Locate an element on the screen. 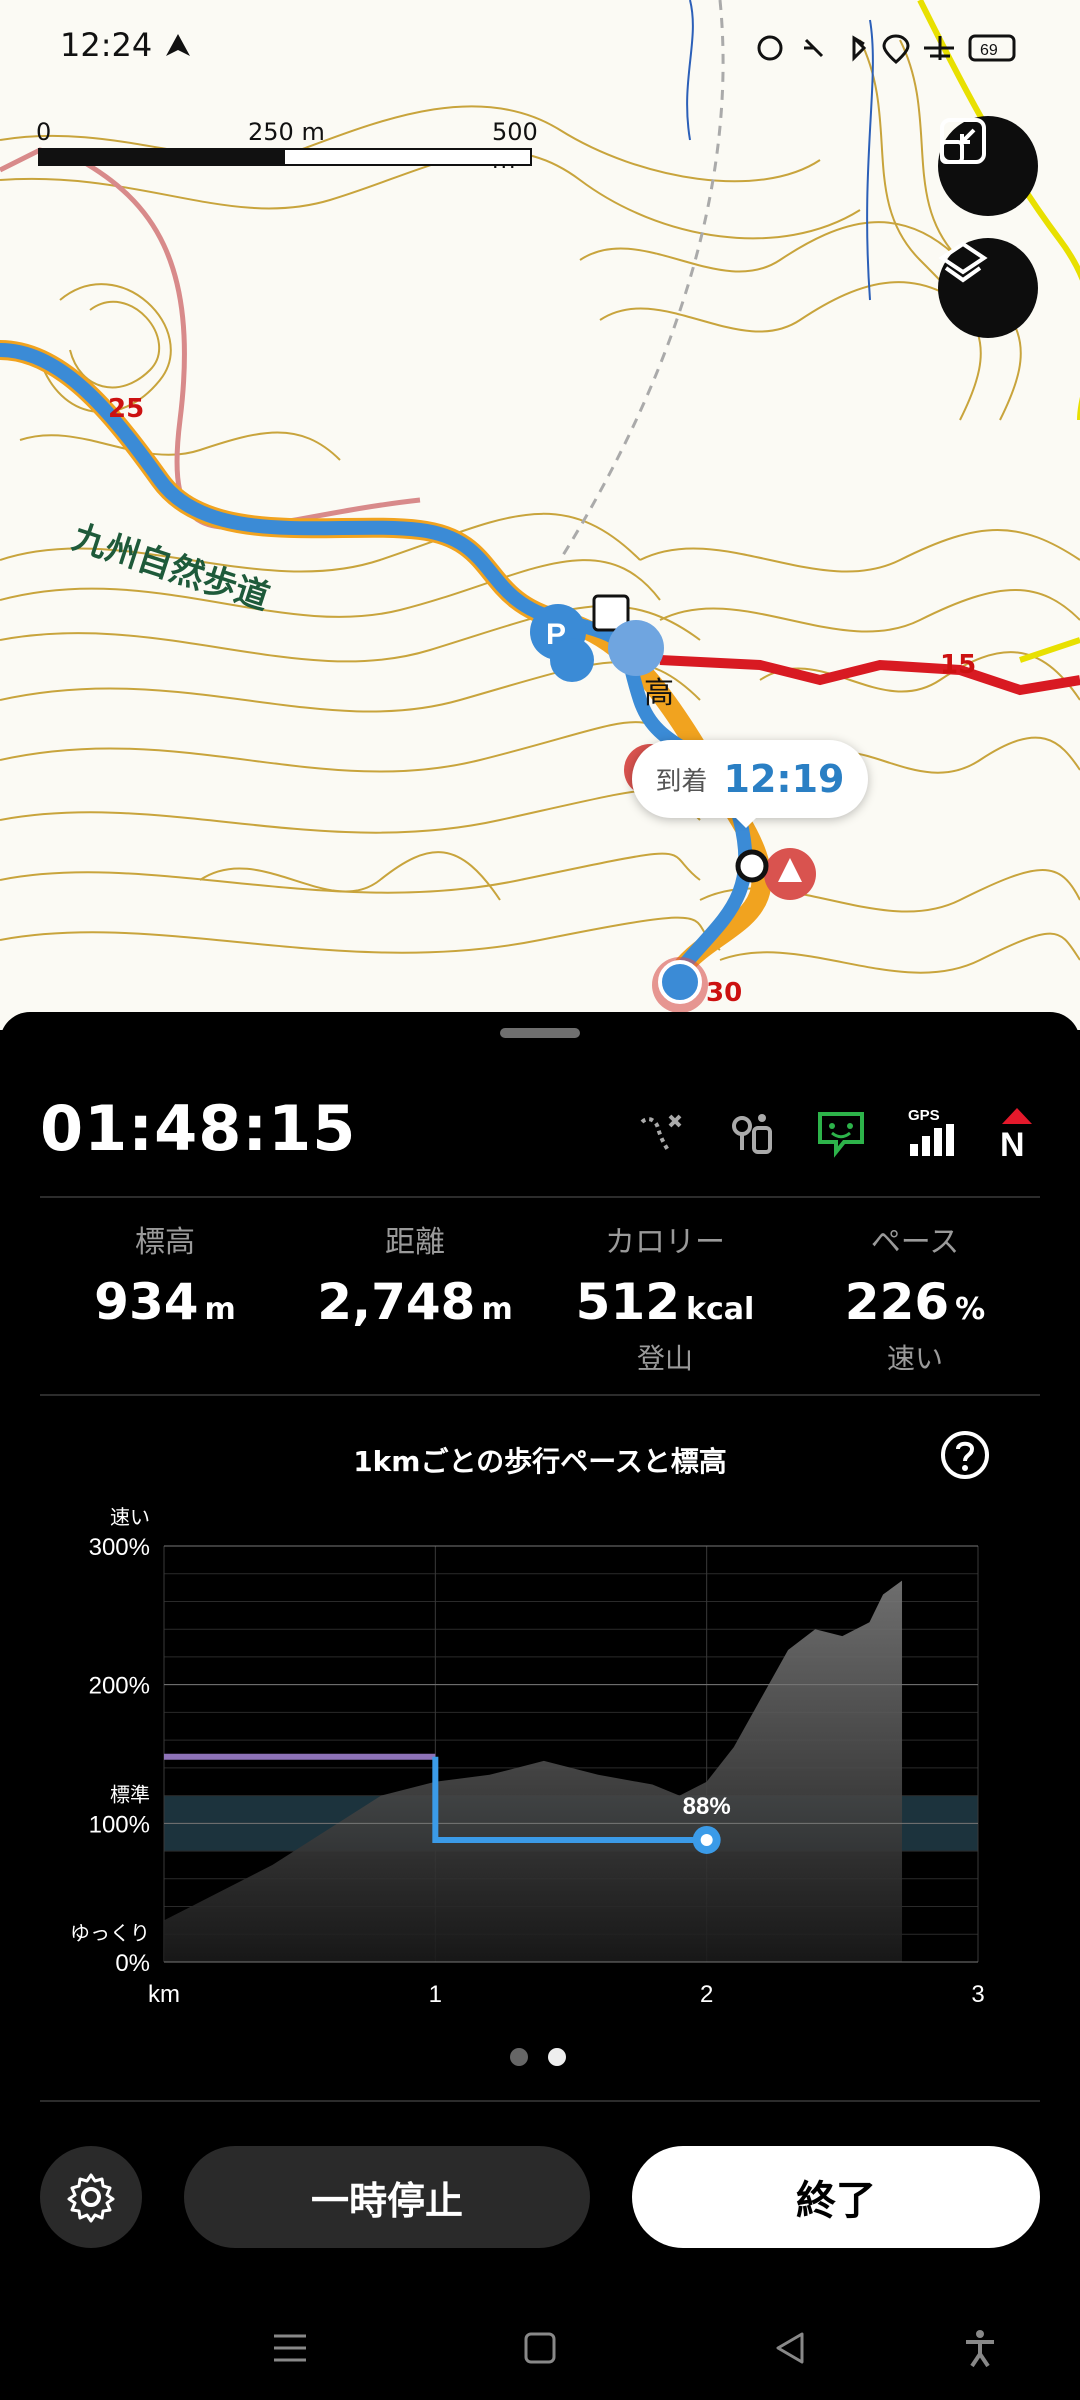 This screenshot has width=1080, height=2400. stat-value: 934 is located at coordinates (146, 1302).